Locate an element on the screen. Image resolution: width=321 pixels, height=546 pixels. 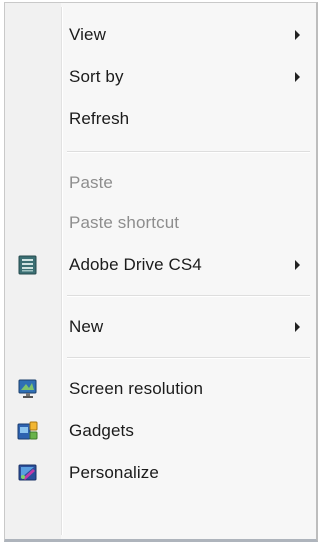
gadgets-icon is located at coordinates (28, 431).